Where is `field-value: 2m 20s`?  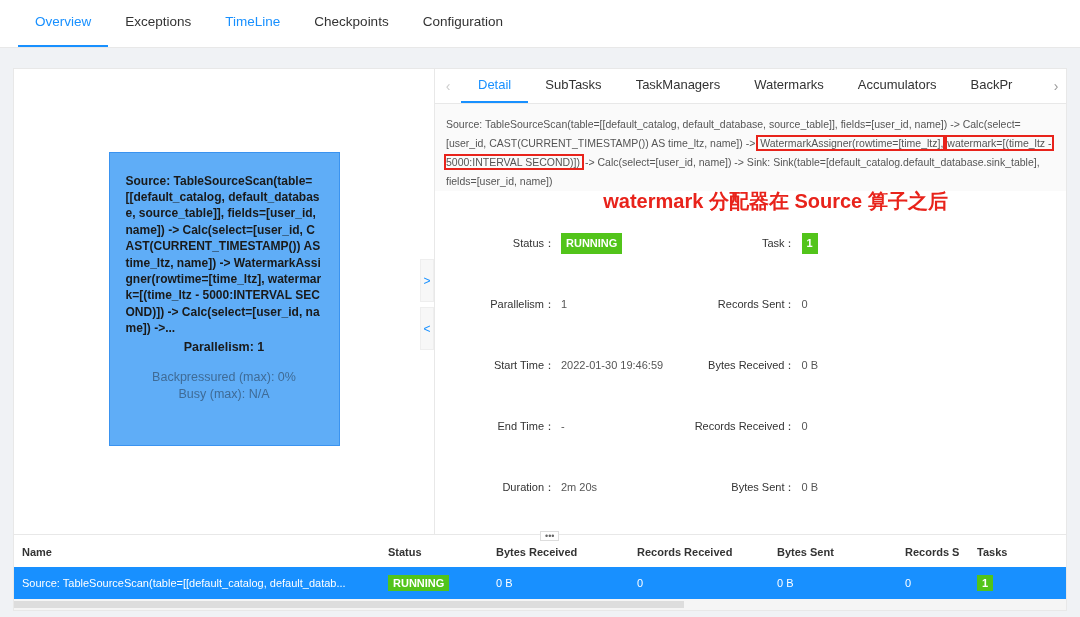 field-value: 2m 20s is located at coordinates (579, 488).